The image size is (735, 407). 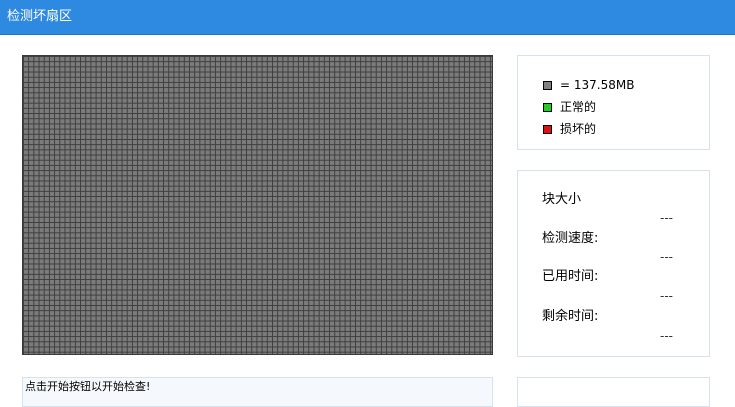 I want to click on block-swatch, so click(x=547, y=85).